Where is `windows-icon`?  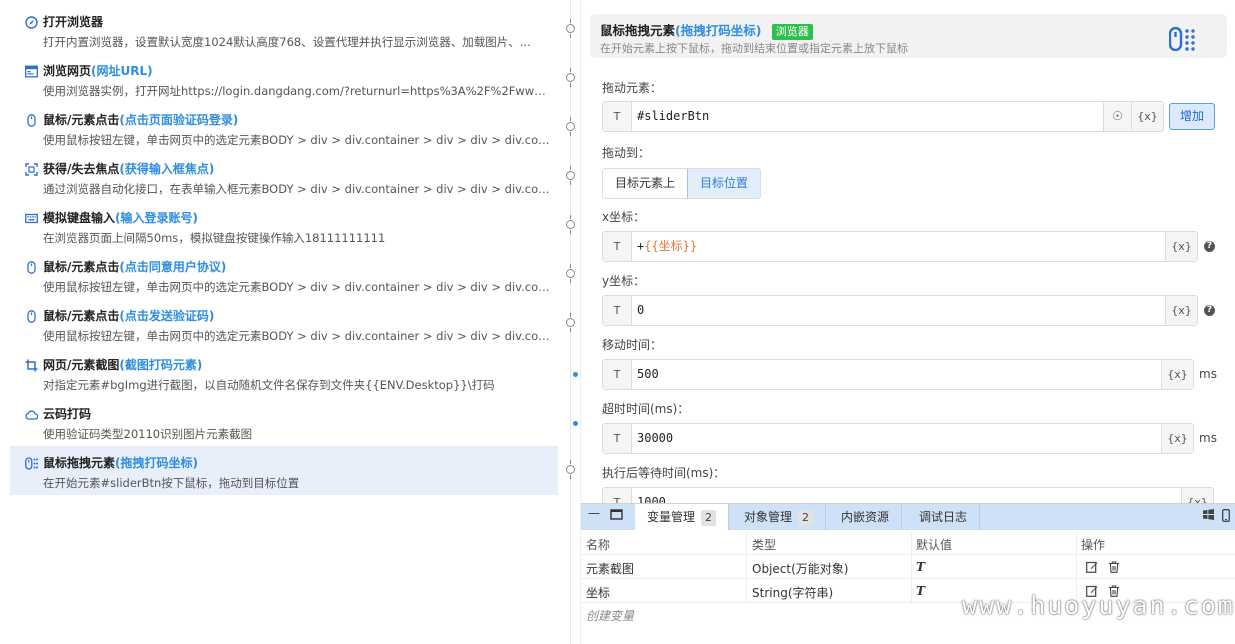 windows-icon is located at coordinates (1208, 516).